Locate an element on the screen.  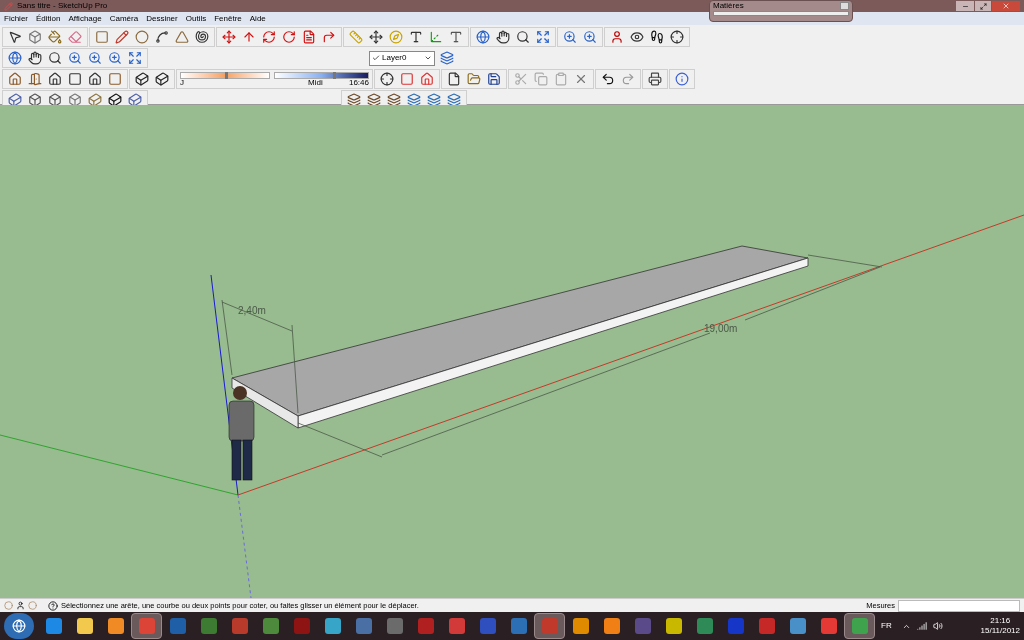
month-label: J is located at coordinates (182, 82).